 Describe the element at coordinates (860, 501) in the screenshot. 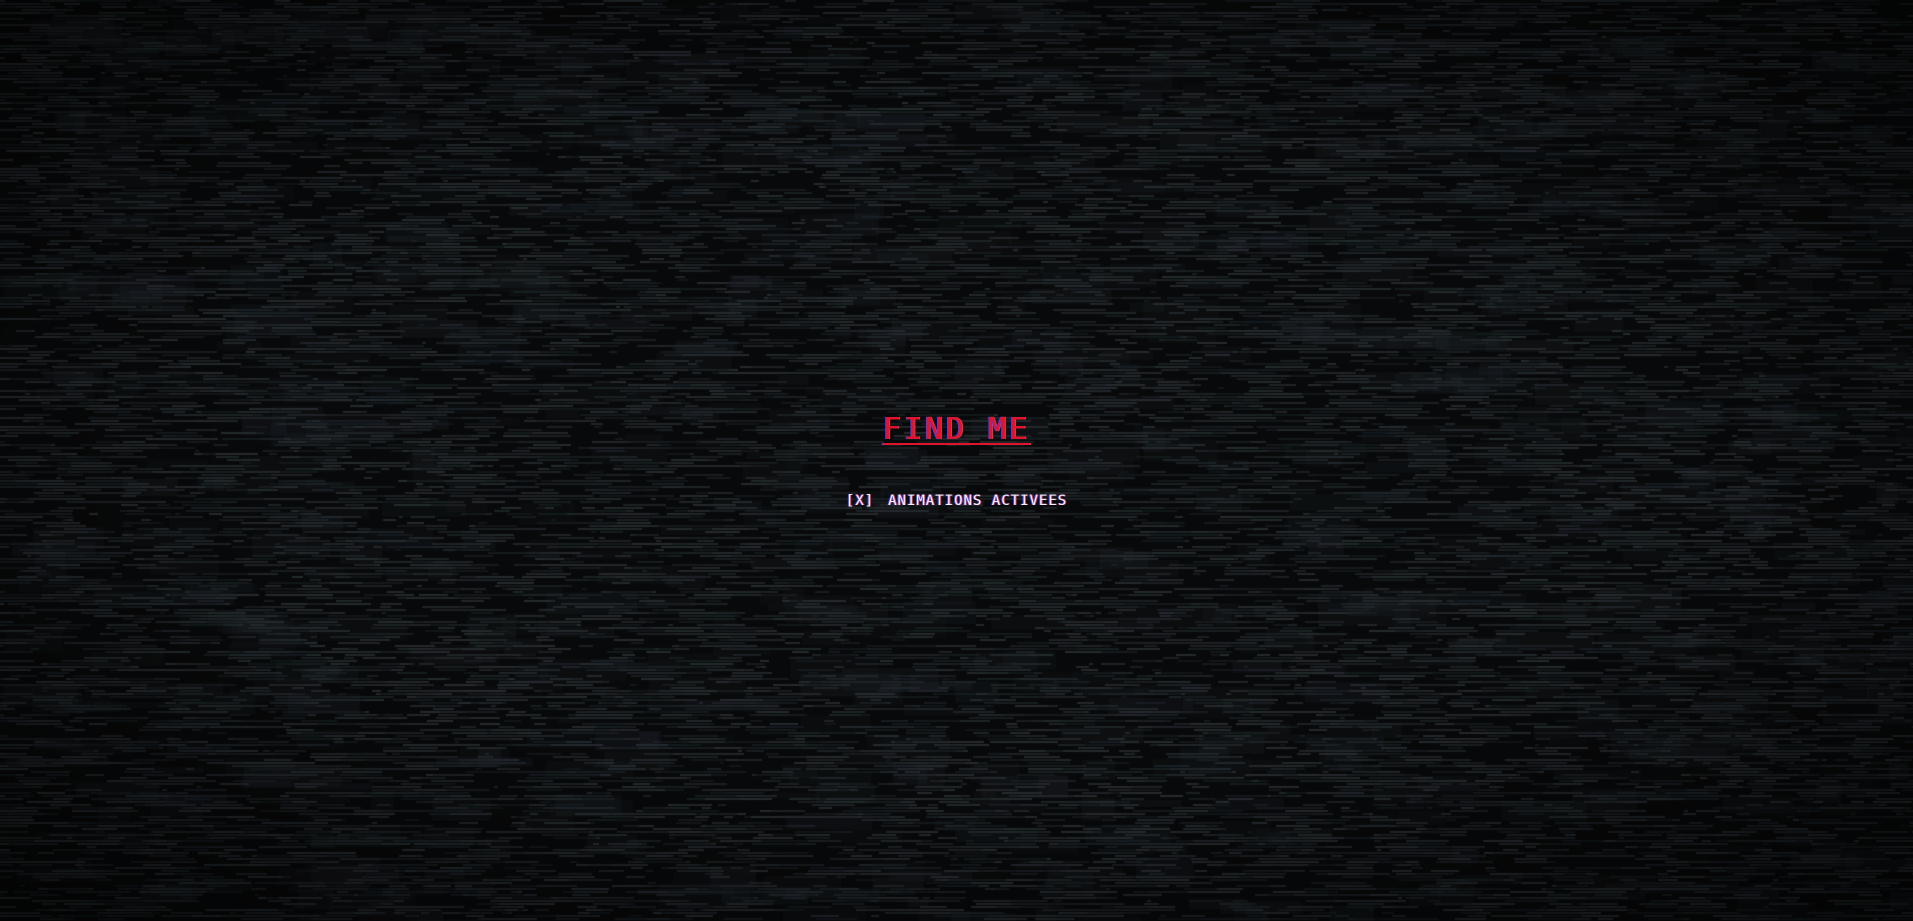

I see `animation-checkbox: [X]` at that location.